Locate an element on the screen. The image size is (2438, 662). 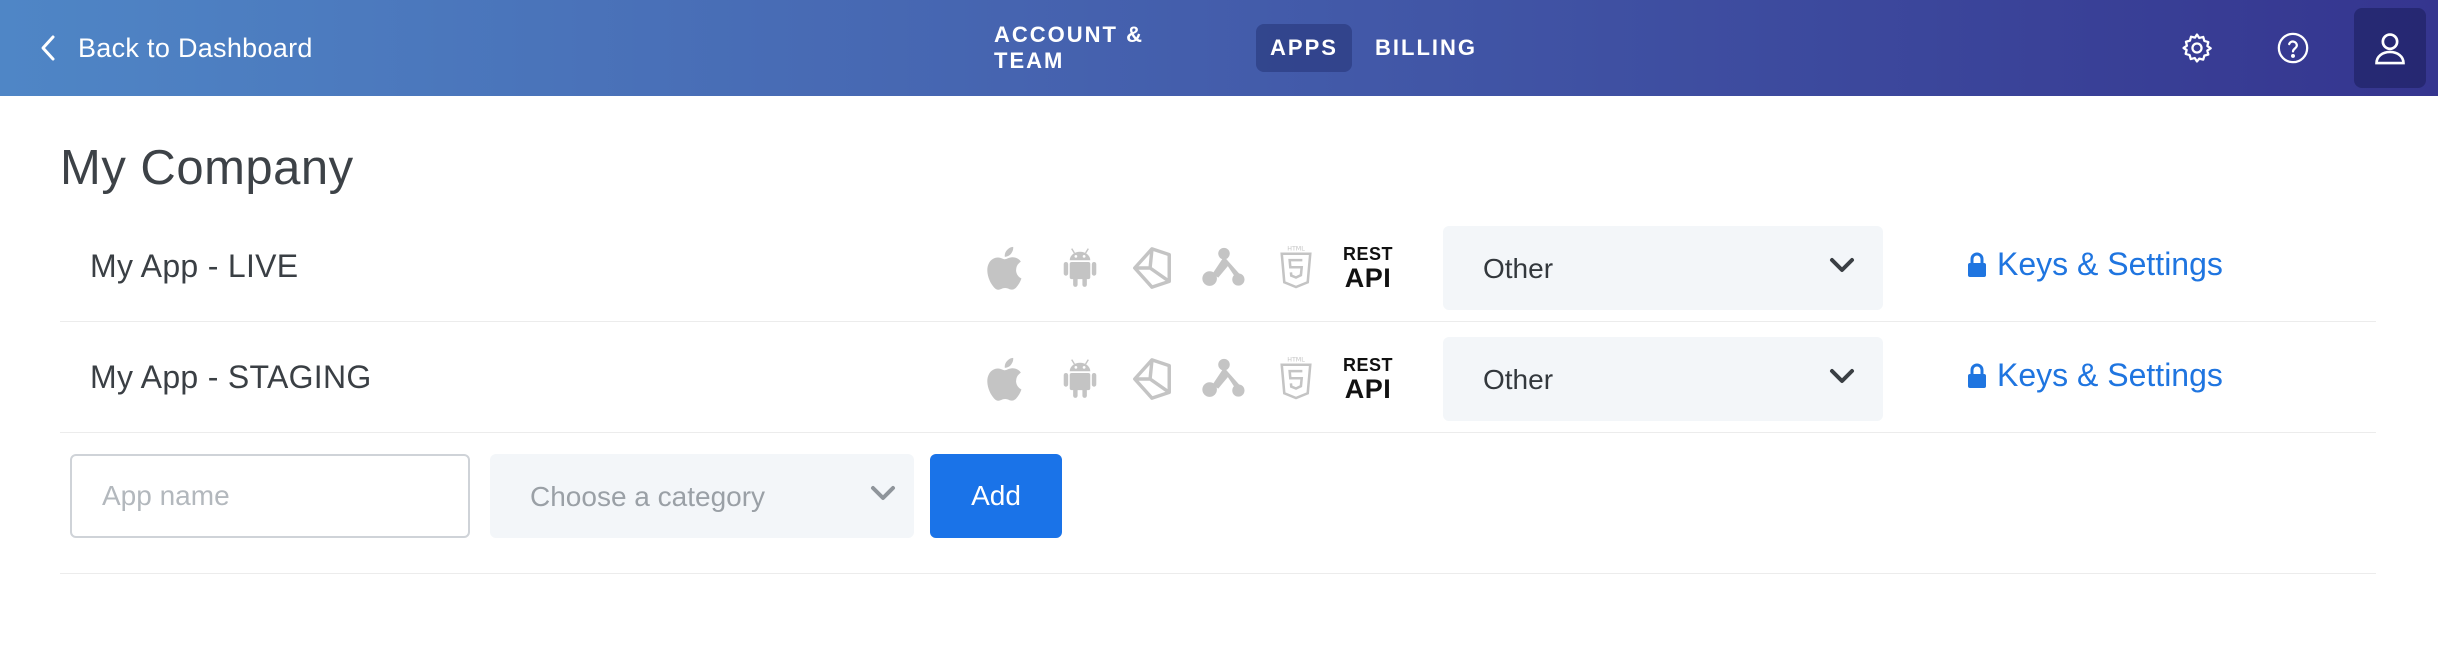
gear-icon is located at coordinates (2197, 48).